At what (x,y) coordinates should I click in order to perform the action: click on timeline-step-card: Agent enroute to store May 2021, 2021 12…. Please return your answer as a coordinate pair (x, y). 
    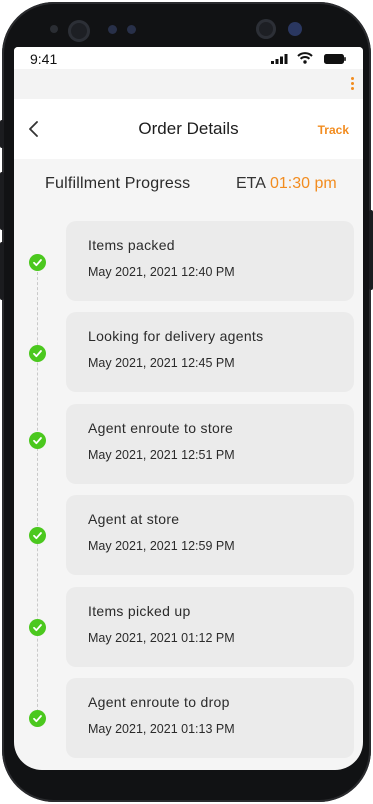
    Looking at the image, I should click on (210, 444).